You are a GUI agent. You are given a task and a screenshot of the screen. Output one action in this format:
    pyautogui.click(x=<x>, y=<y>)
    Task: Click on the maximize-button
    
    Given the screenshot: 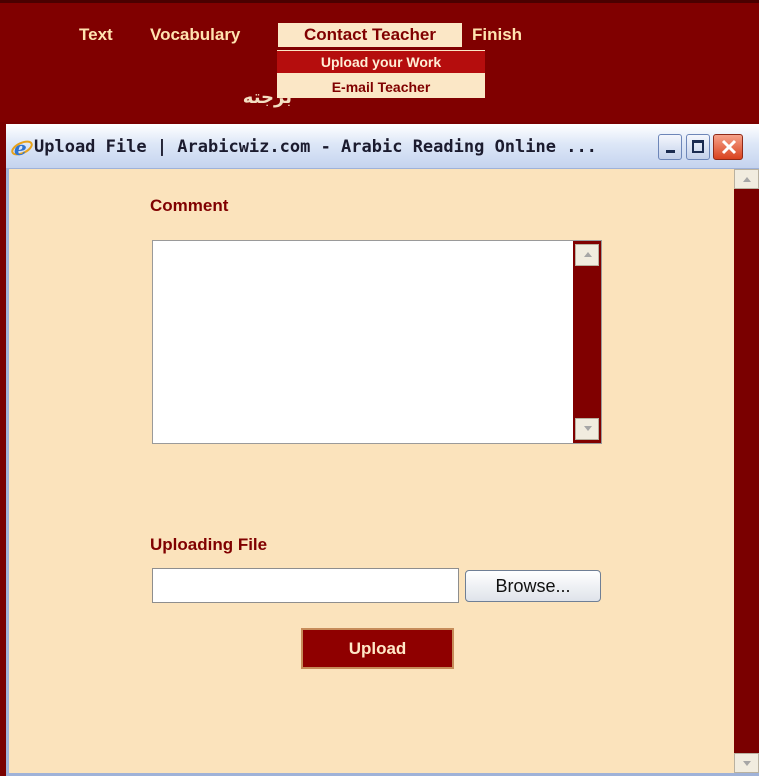 What is the action you would take?
    pyautogui.click(x=698, y=147)
    